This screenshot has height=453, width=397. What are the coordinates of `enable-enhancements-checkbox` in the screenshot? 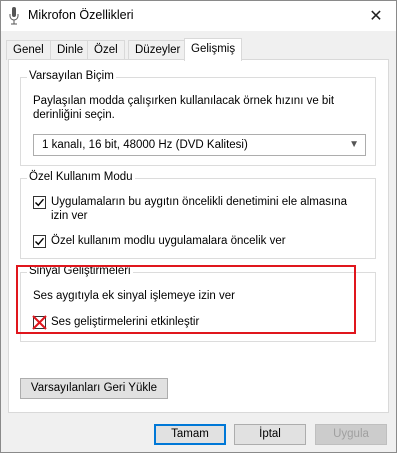 It's located at (39, 322).